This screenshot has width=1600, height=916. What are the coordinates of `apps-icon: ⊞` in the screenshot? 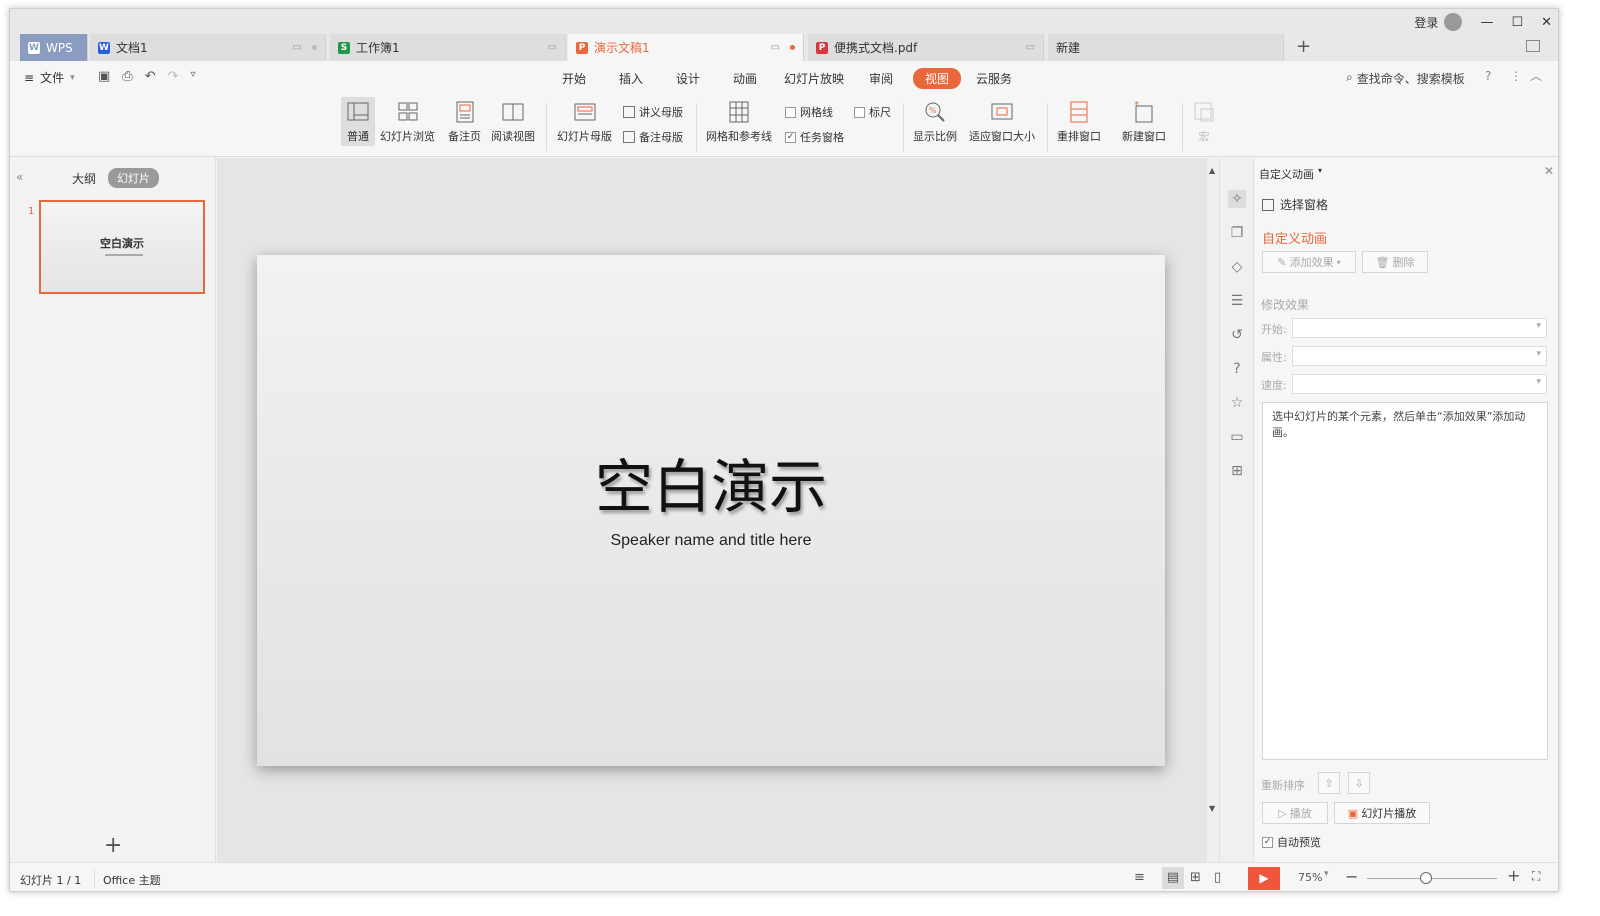 It's located at (1237, 471).